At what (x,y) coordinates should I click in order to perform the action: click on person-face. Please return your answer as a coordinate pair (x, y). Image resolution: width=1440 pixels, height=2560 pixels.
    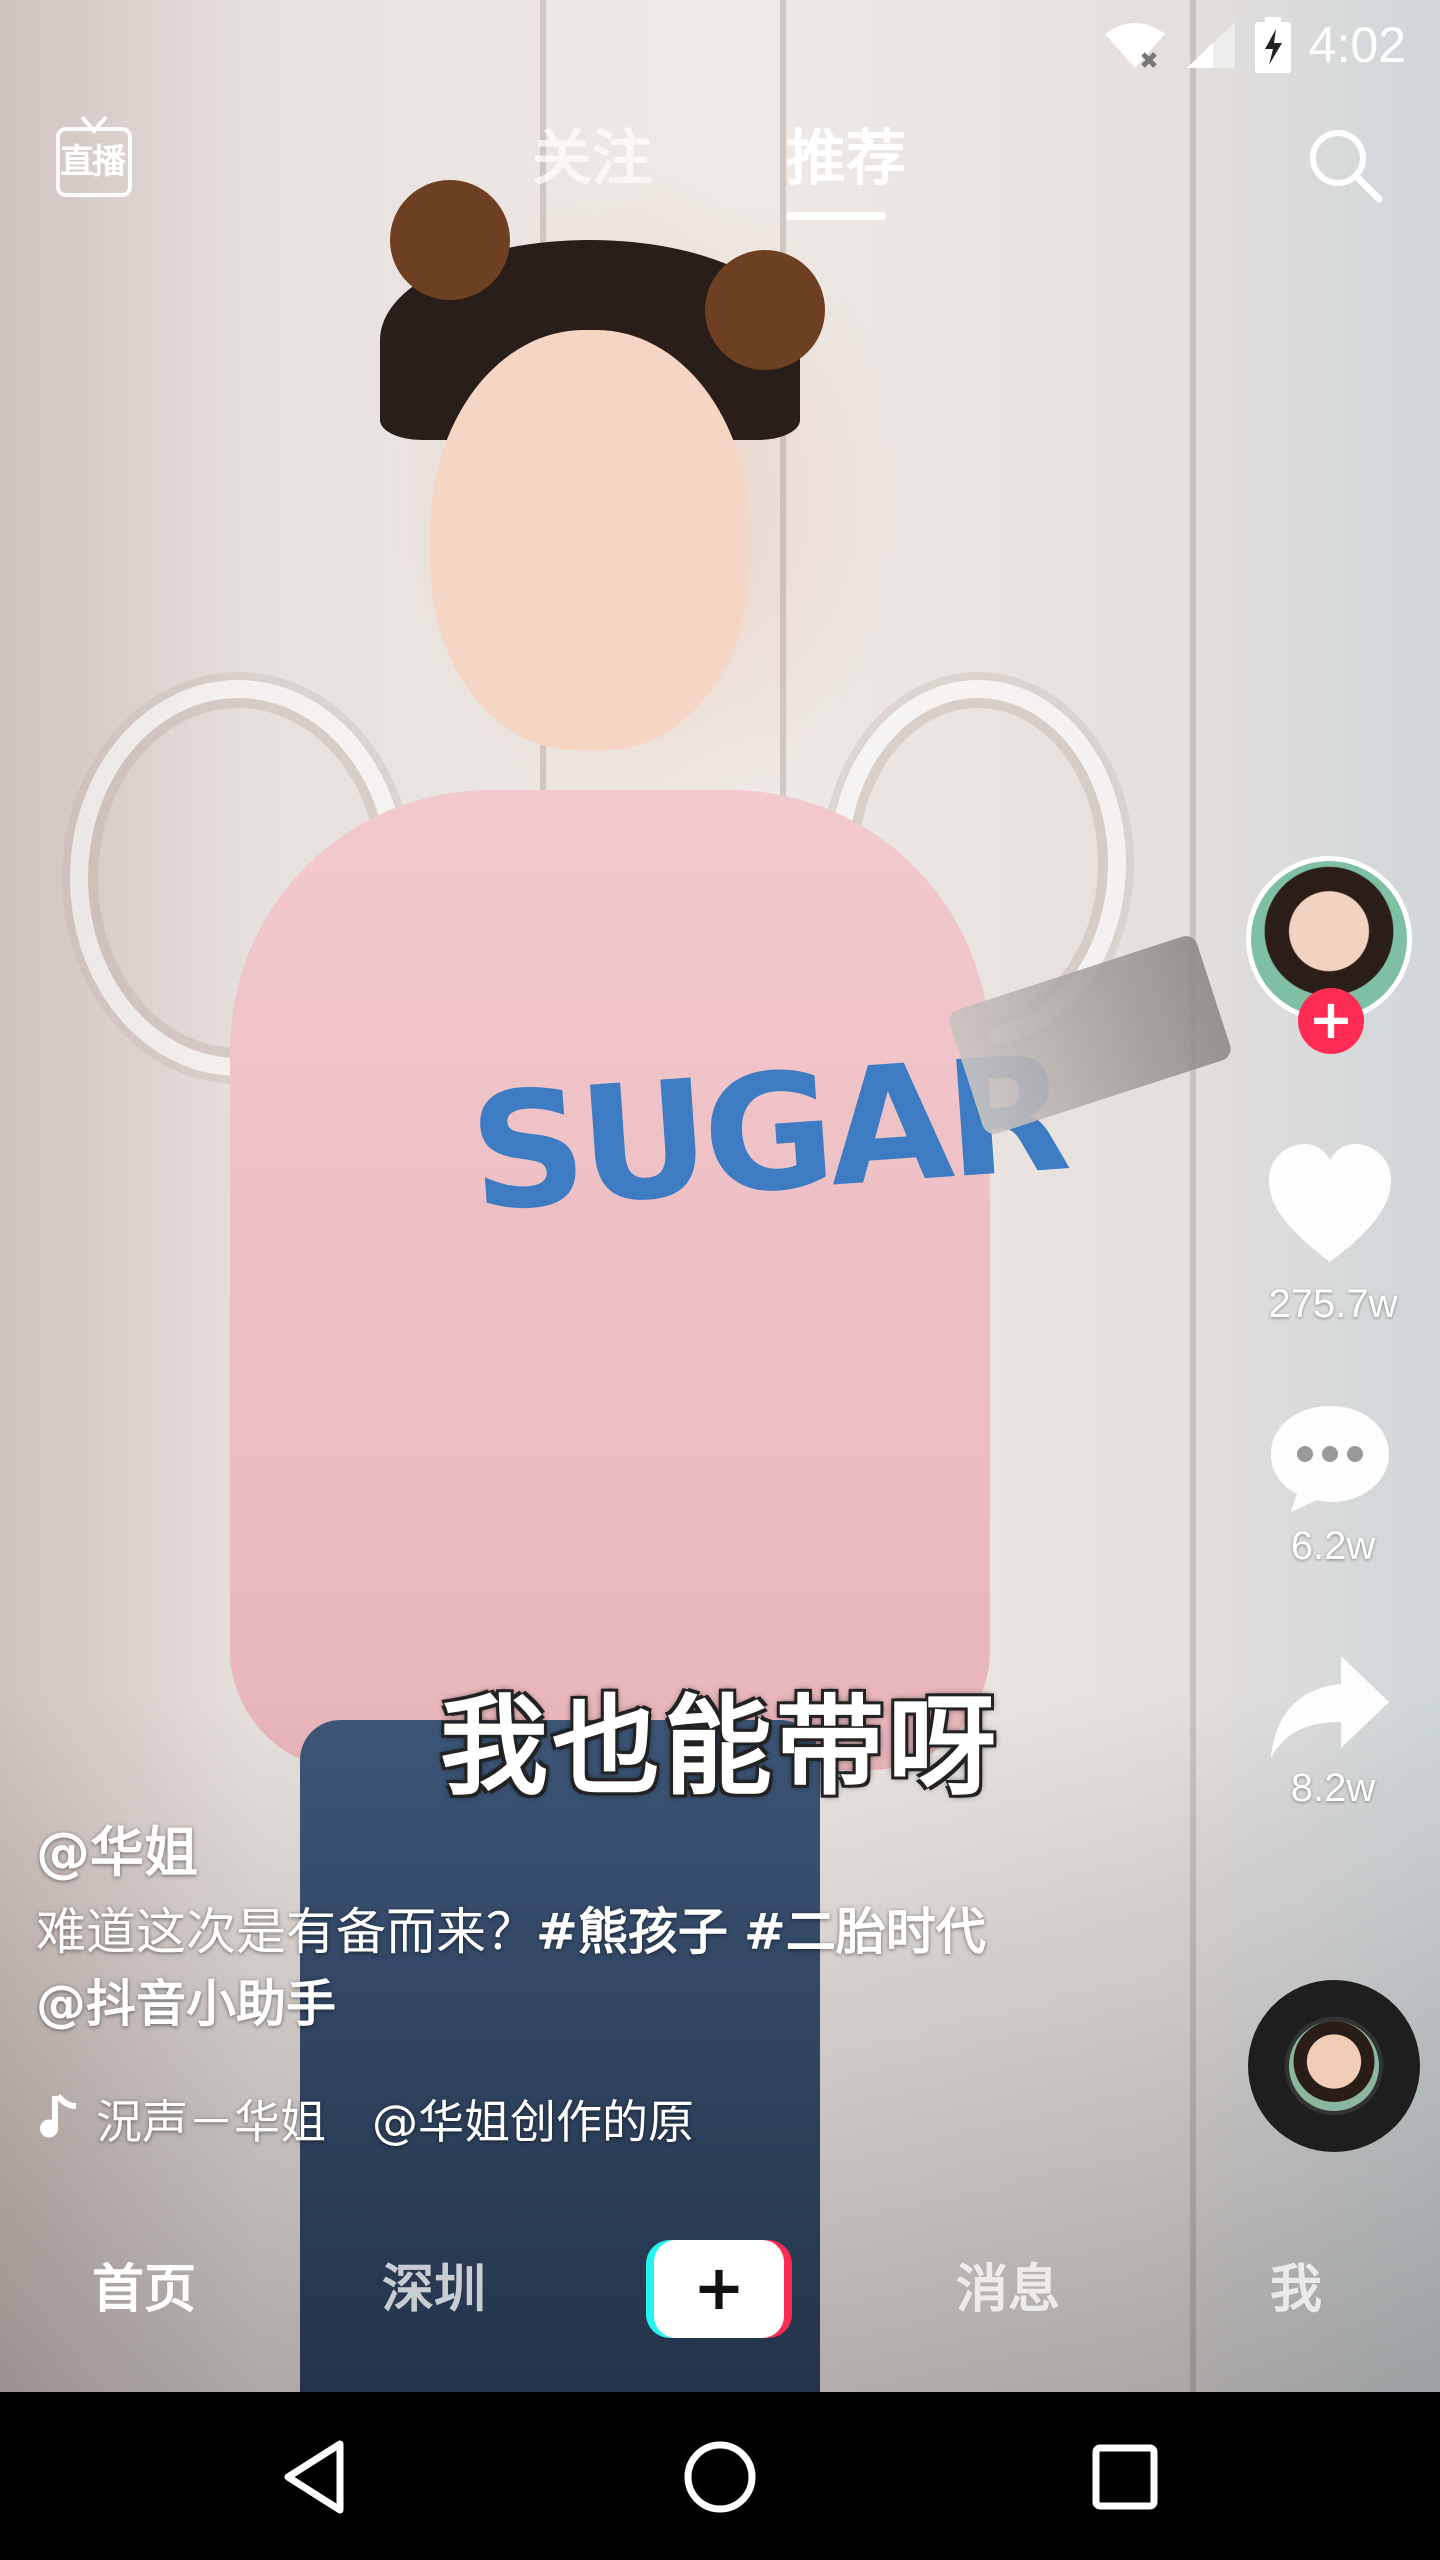
    Looking at the image, I should click on (590, 540).